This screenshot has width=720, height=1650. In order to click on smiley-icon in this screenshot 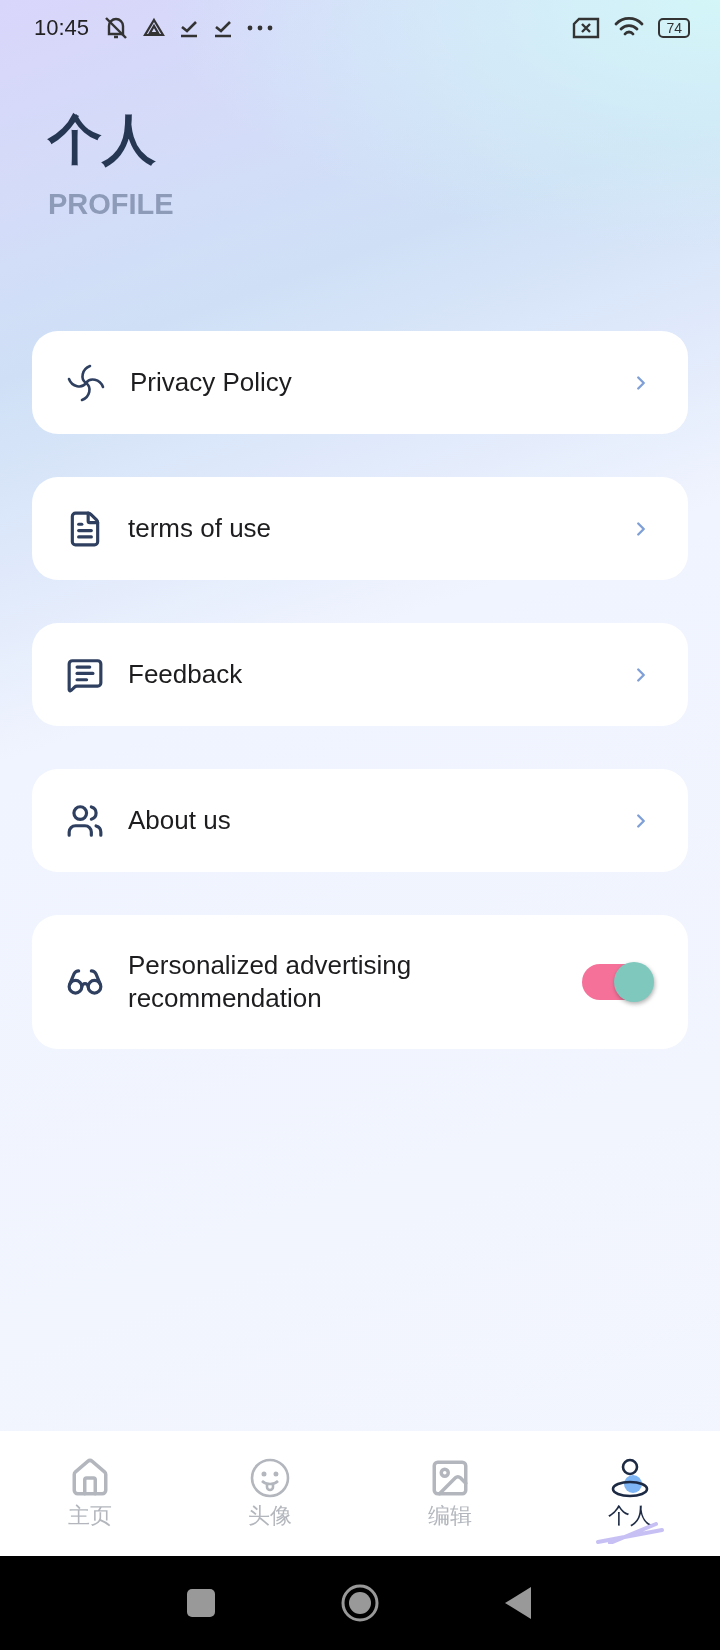, I will do `click(270, 1477)`.